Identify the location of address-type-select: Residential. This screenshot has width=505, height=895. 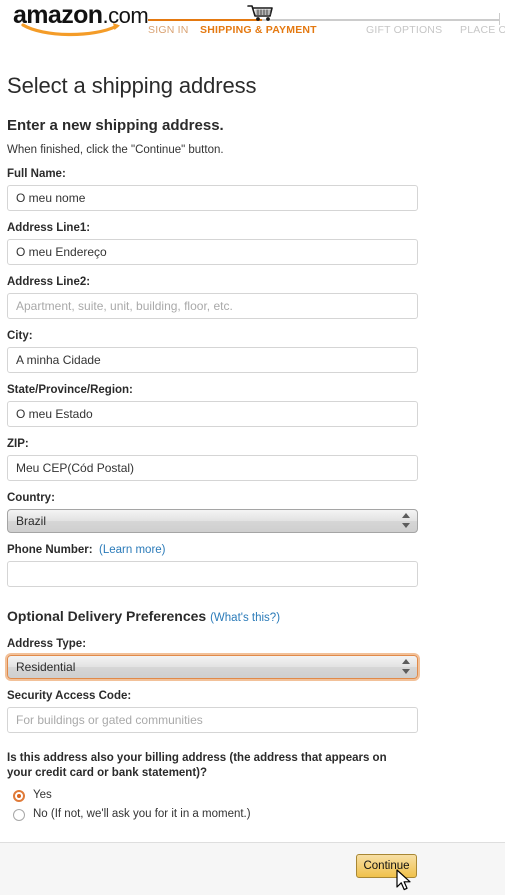
(212, 667).